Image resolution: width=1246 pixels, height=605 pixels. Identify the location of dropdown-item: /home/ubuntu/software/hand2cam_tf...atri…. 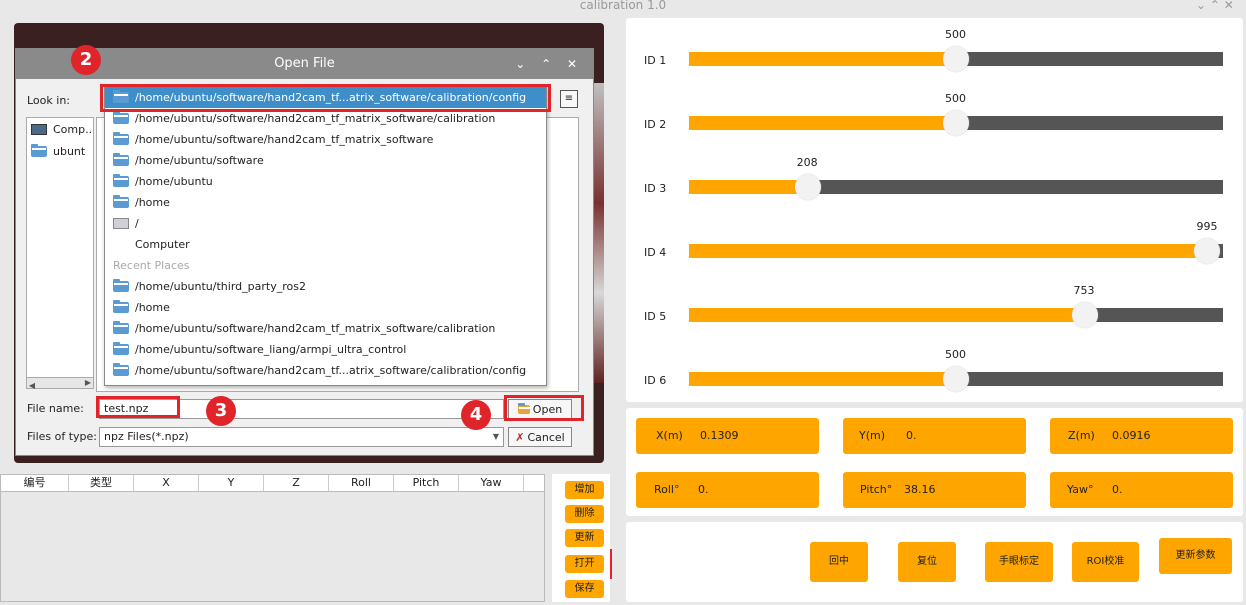
(325, 370).